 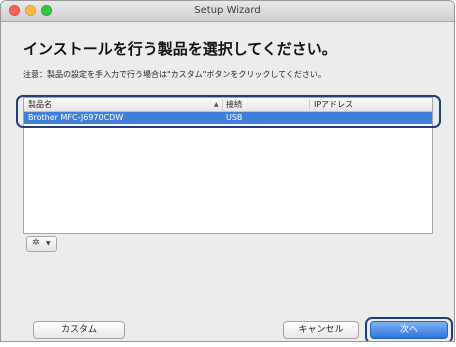 What do you see at coordinates (321, 330) in the screenshot?
I see `cancel-button: キャンセル` at bounding box center [321, 330].